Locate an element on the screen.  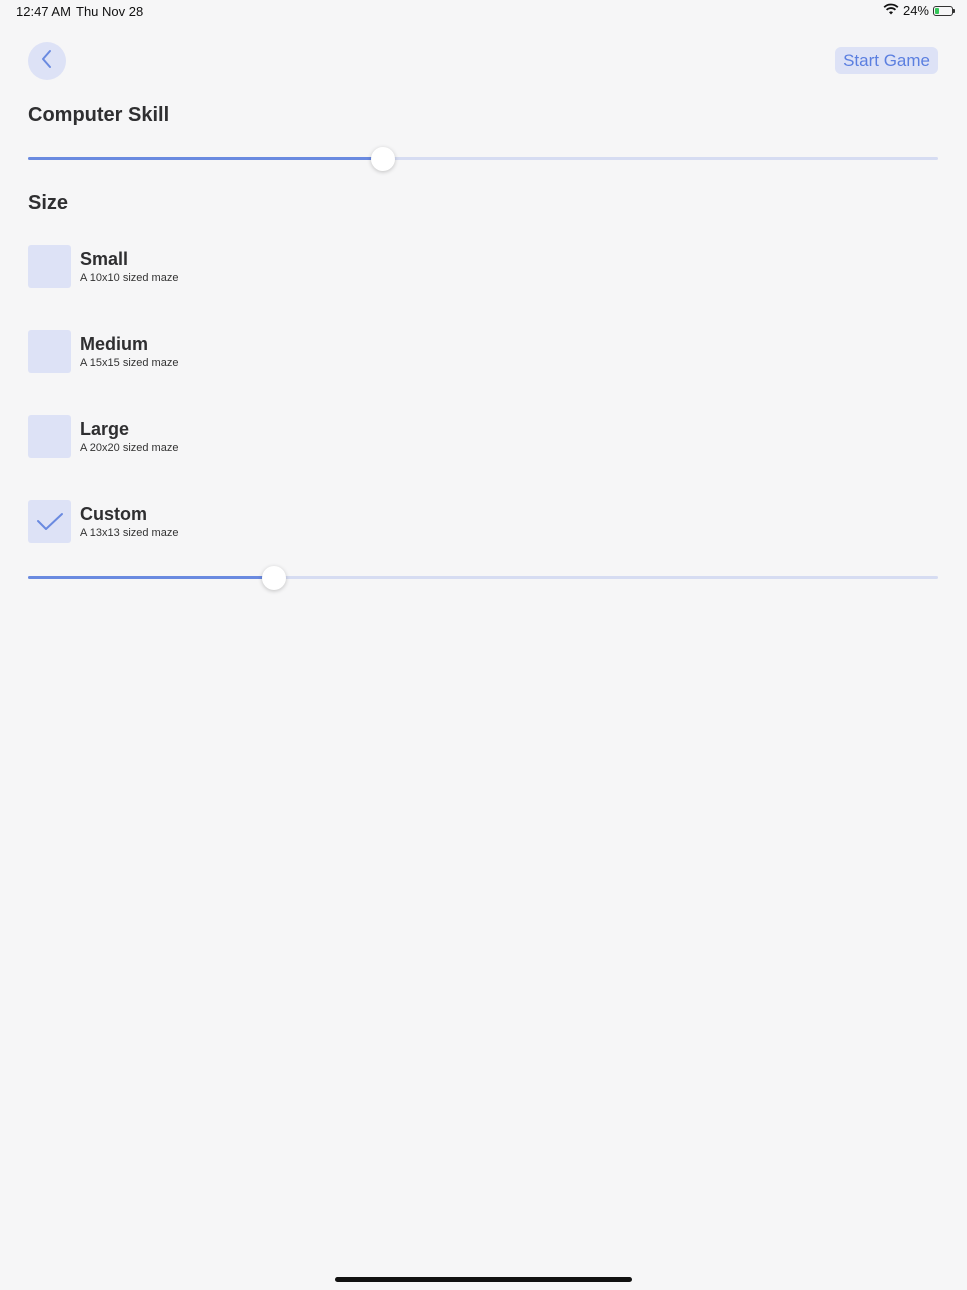
size-option-small: Small A 10x10 sized maze is located at coordinates (228, 267).